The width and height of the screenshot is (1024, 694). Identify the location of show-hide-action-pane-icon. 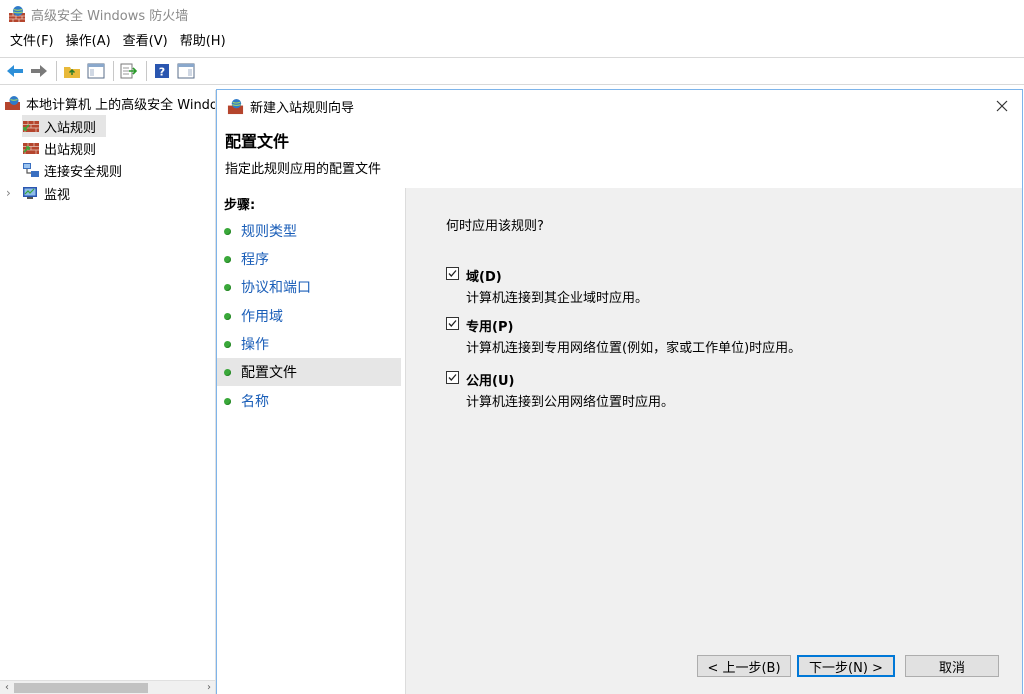
(186, 71).